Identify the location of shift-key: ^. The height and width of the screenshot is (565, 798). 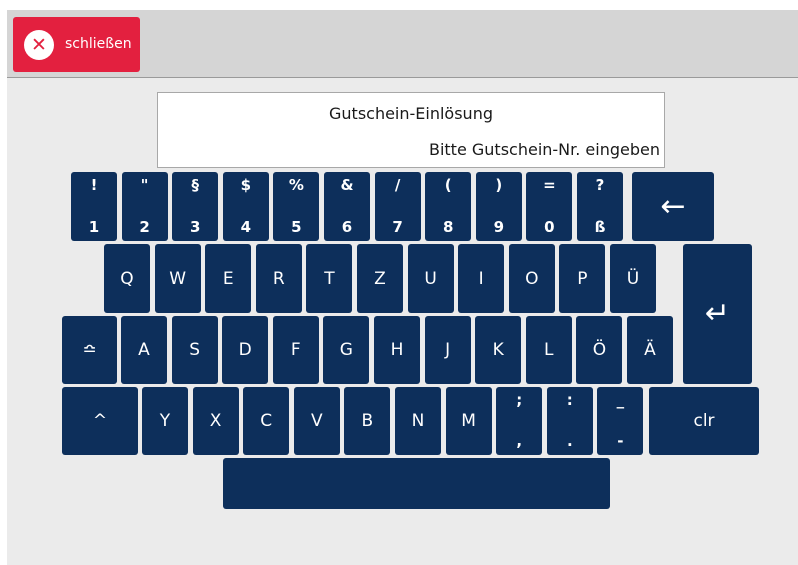
(100, 421).